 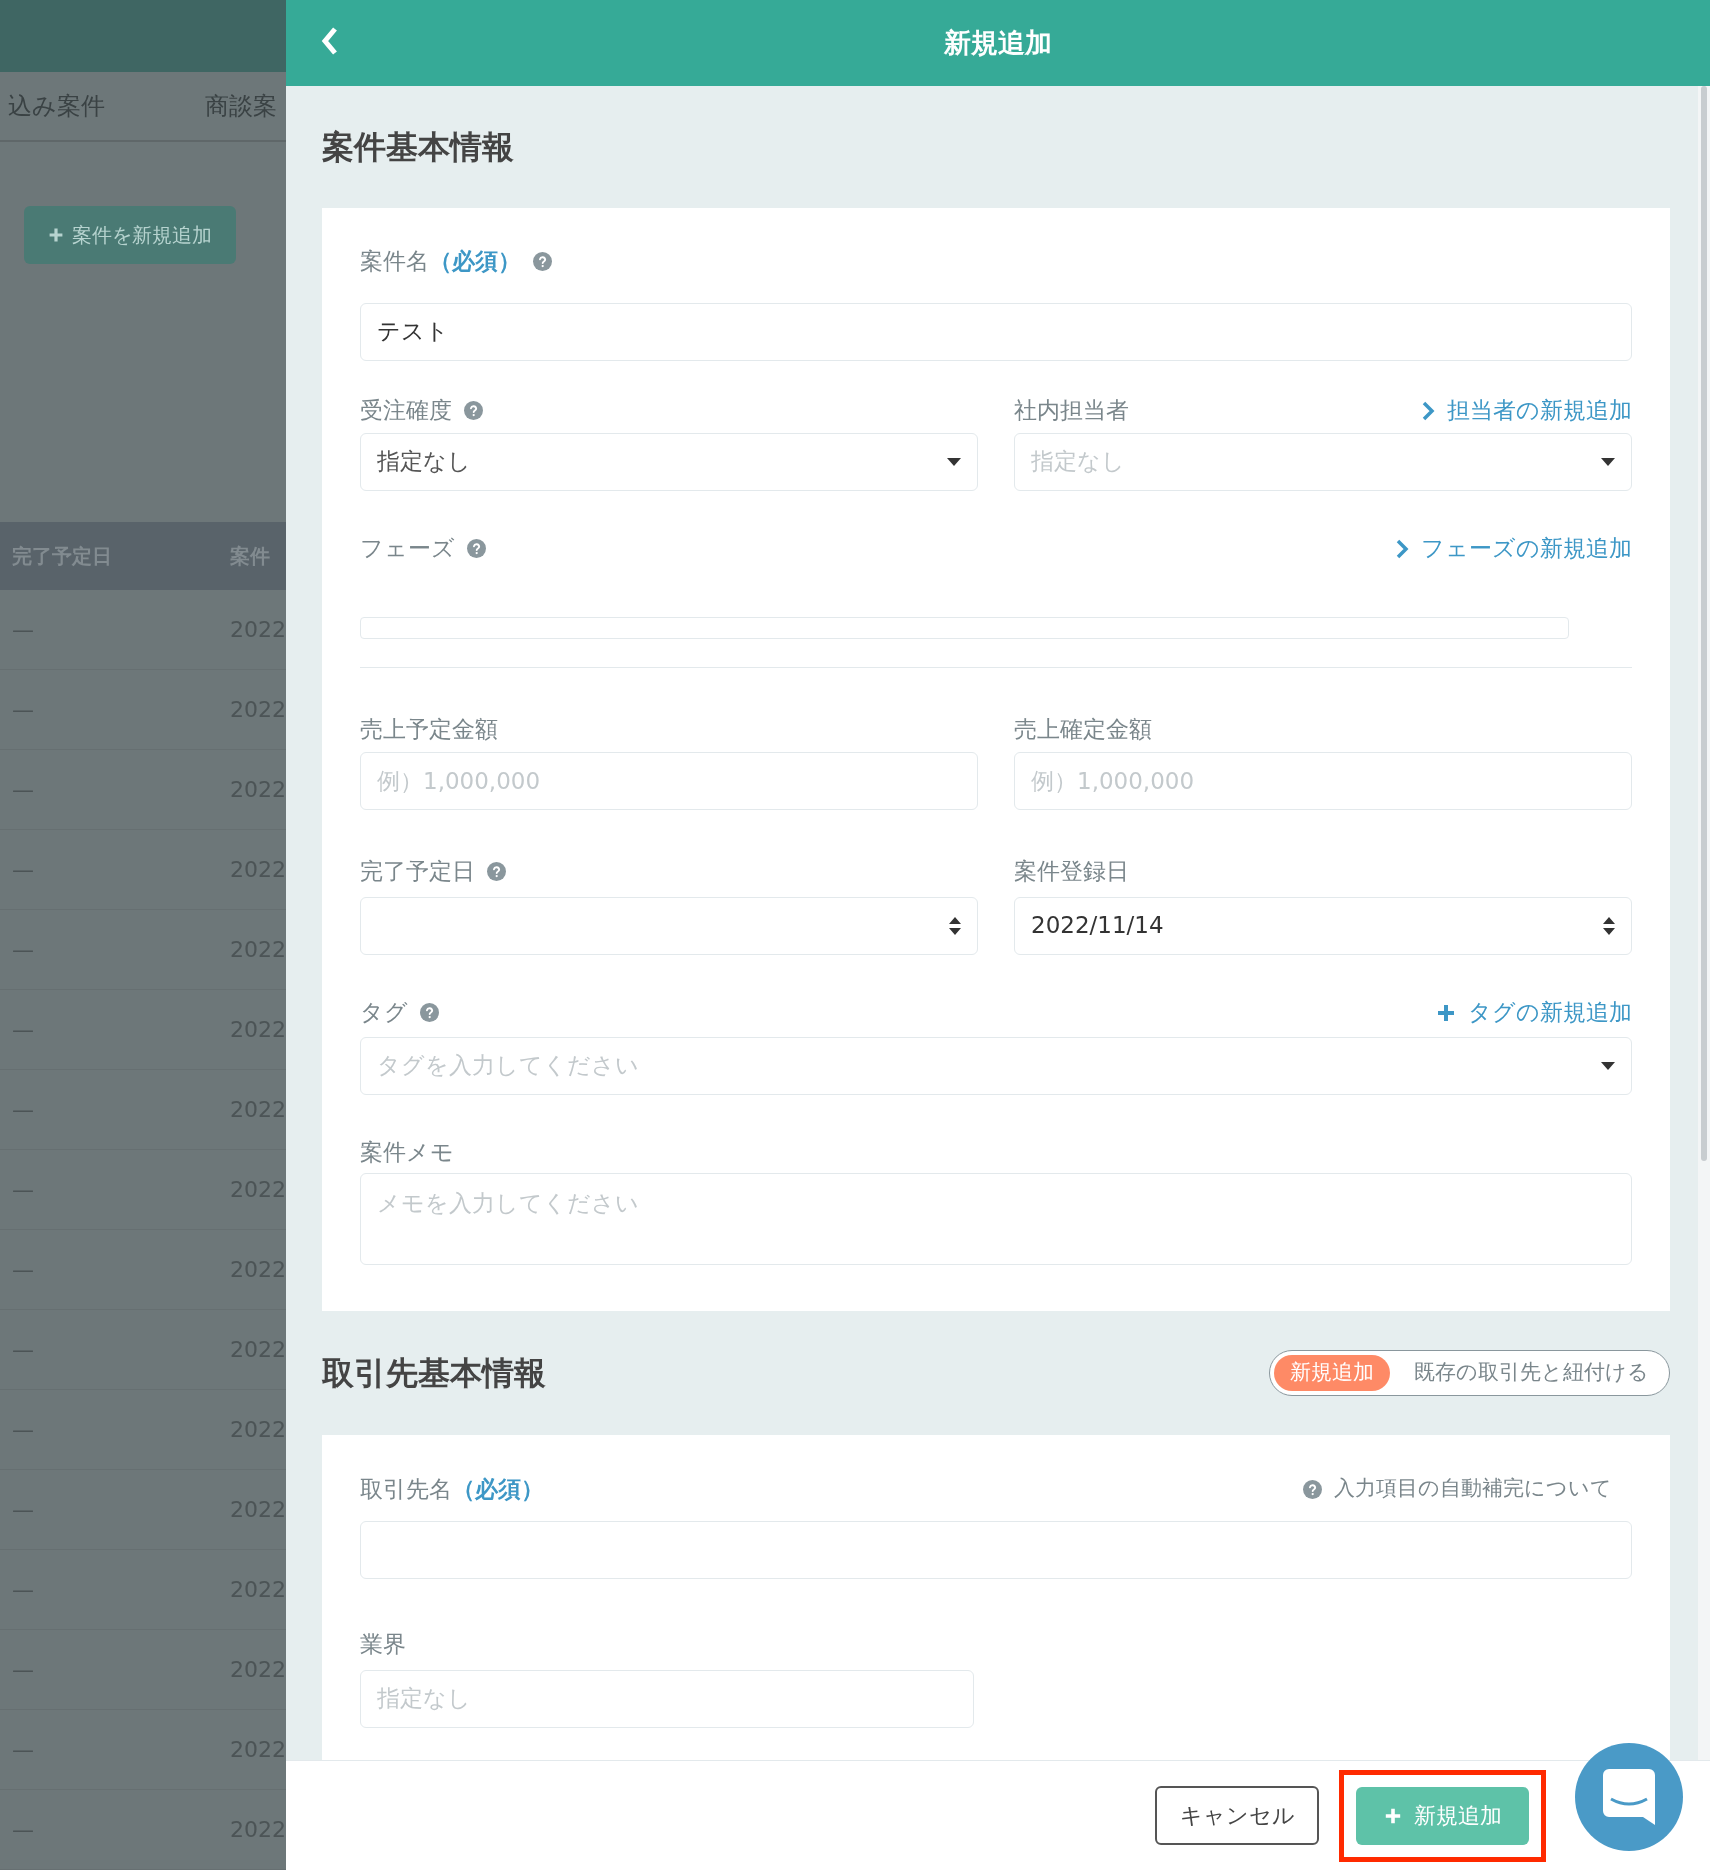 What do you see at coordinates (429, 729) in the screenshot?
I see `field-label: 売上予定金額` at bounding box center [429, 729].